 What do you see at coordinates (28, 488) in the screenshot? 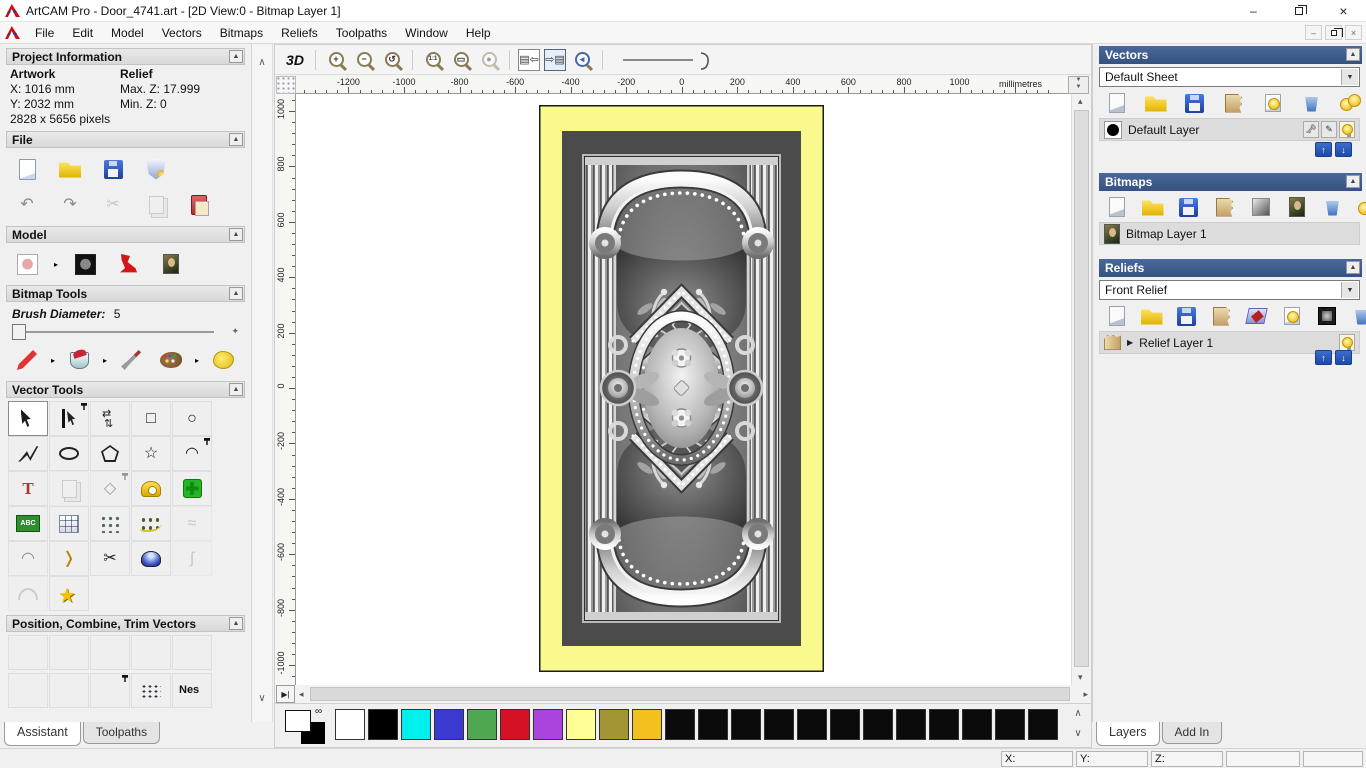
I see `create-text` at bounding box center [28, 488].